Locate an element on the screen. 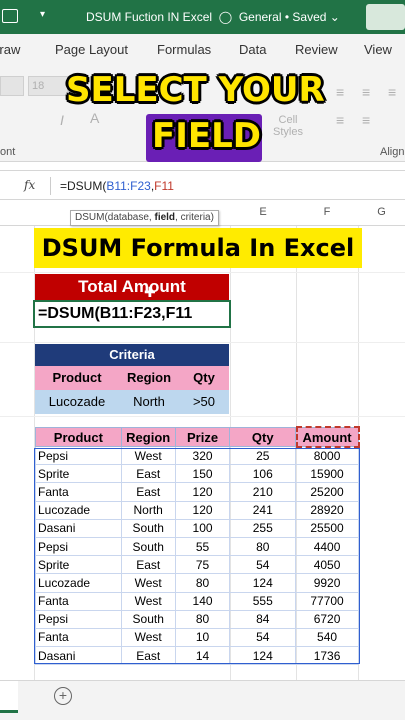 The width and height of the screenshot is (405, 720). align-center-icon: ≡ is located at coordinates (366, 92).